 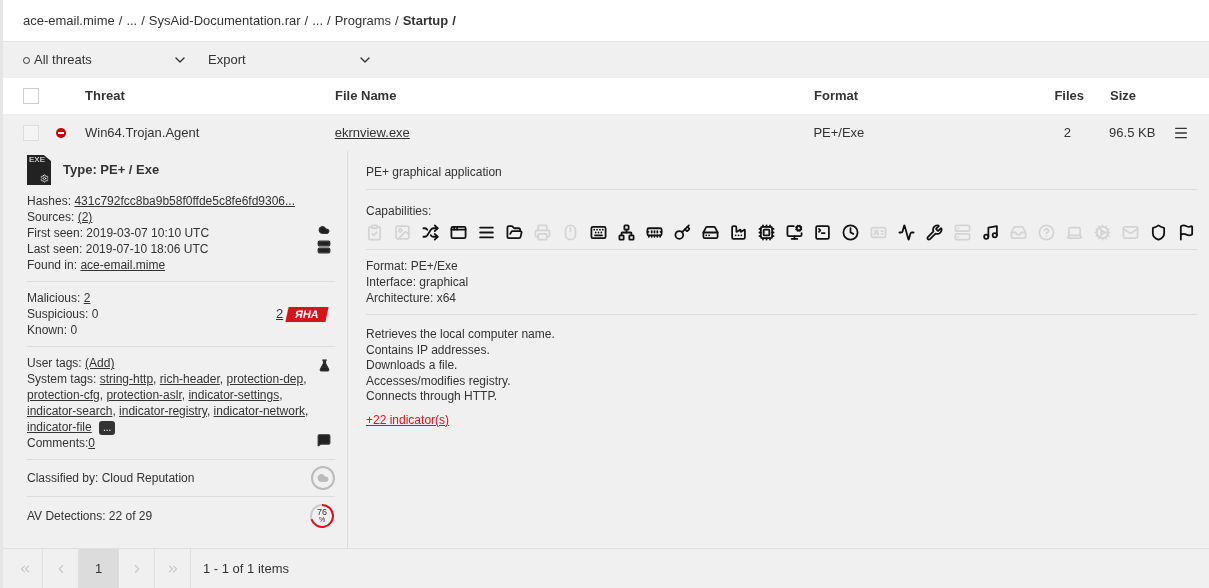 What do you see at coordinates (55, 249) in the screenshot?
I see `field-label: Last seen:` at bounding box center [55, 249].